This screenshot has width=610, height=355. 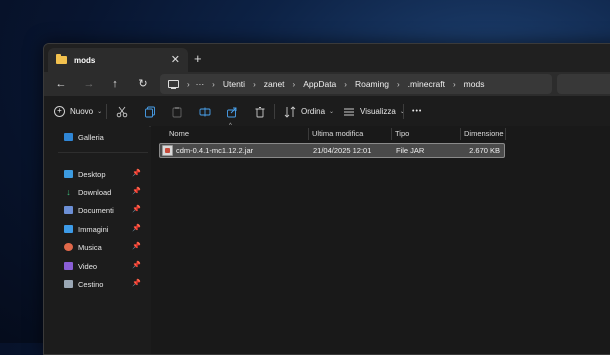 I want to click on new-button: + Nuovo ⌄, so click(x=78, y=111).